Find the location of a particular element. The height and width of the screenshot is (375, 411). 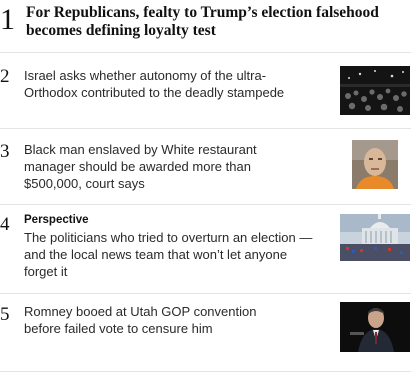

romney-speaking-photo is located at coordinates (375, 327).